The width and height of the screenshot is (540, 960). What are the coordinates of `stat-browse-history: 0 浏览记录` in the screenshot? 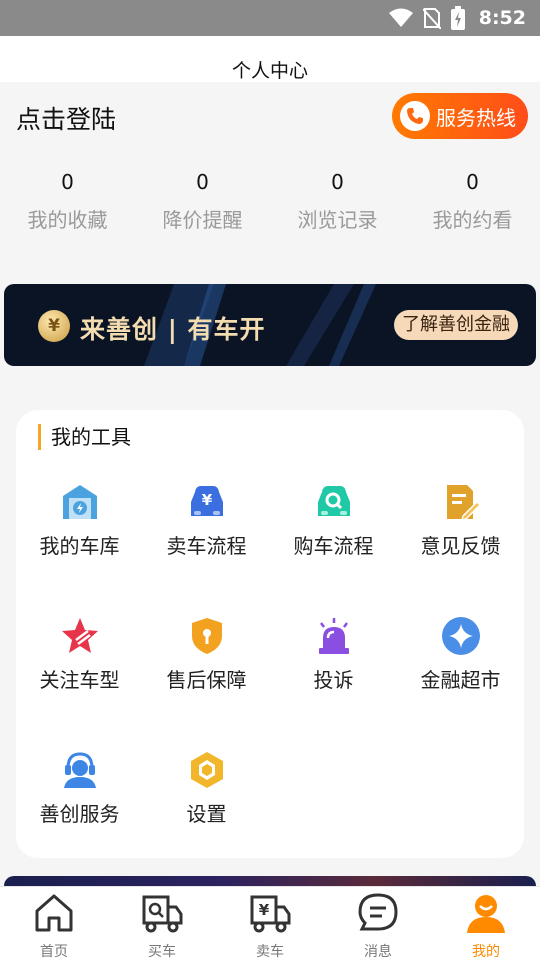 It's located at (337, 200).